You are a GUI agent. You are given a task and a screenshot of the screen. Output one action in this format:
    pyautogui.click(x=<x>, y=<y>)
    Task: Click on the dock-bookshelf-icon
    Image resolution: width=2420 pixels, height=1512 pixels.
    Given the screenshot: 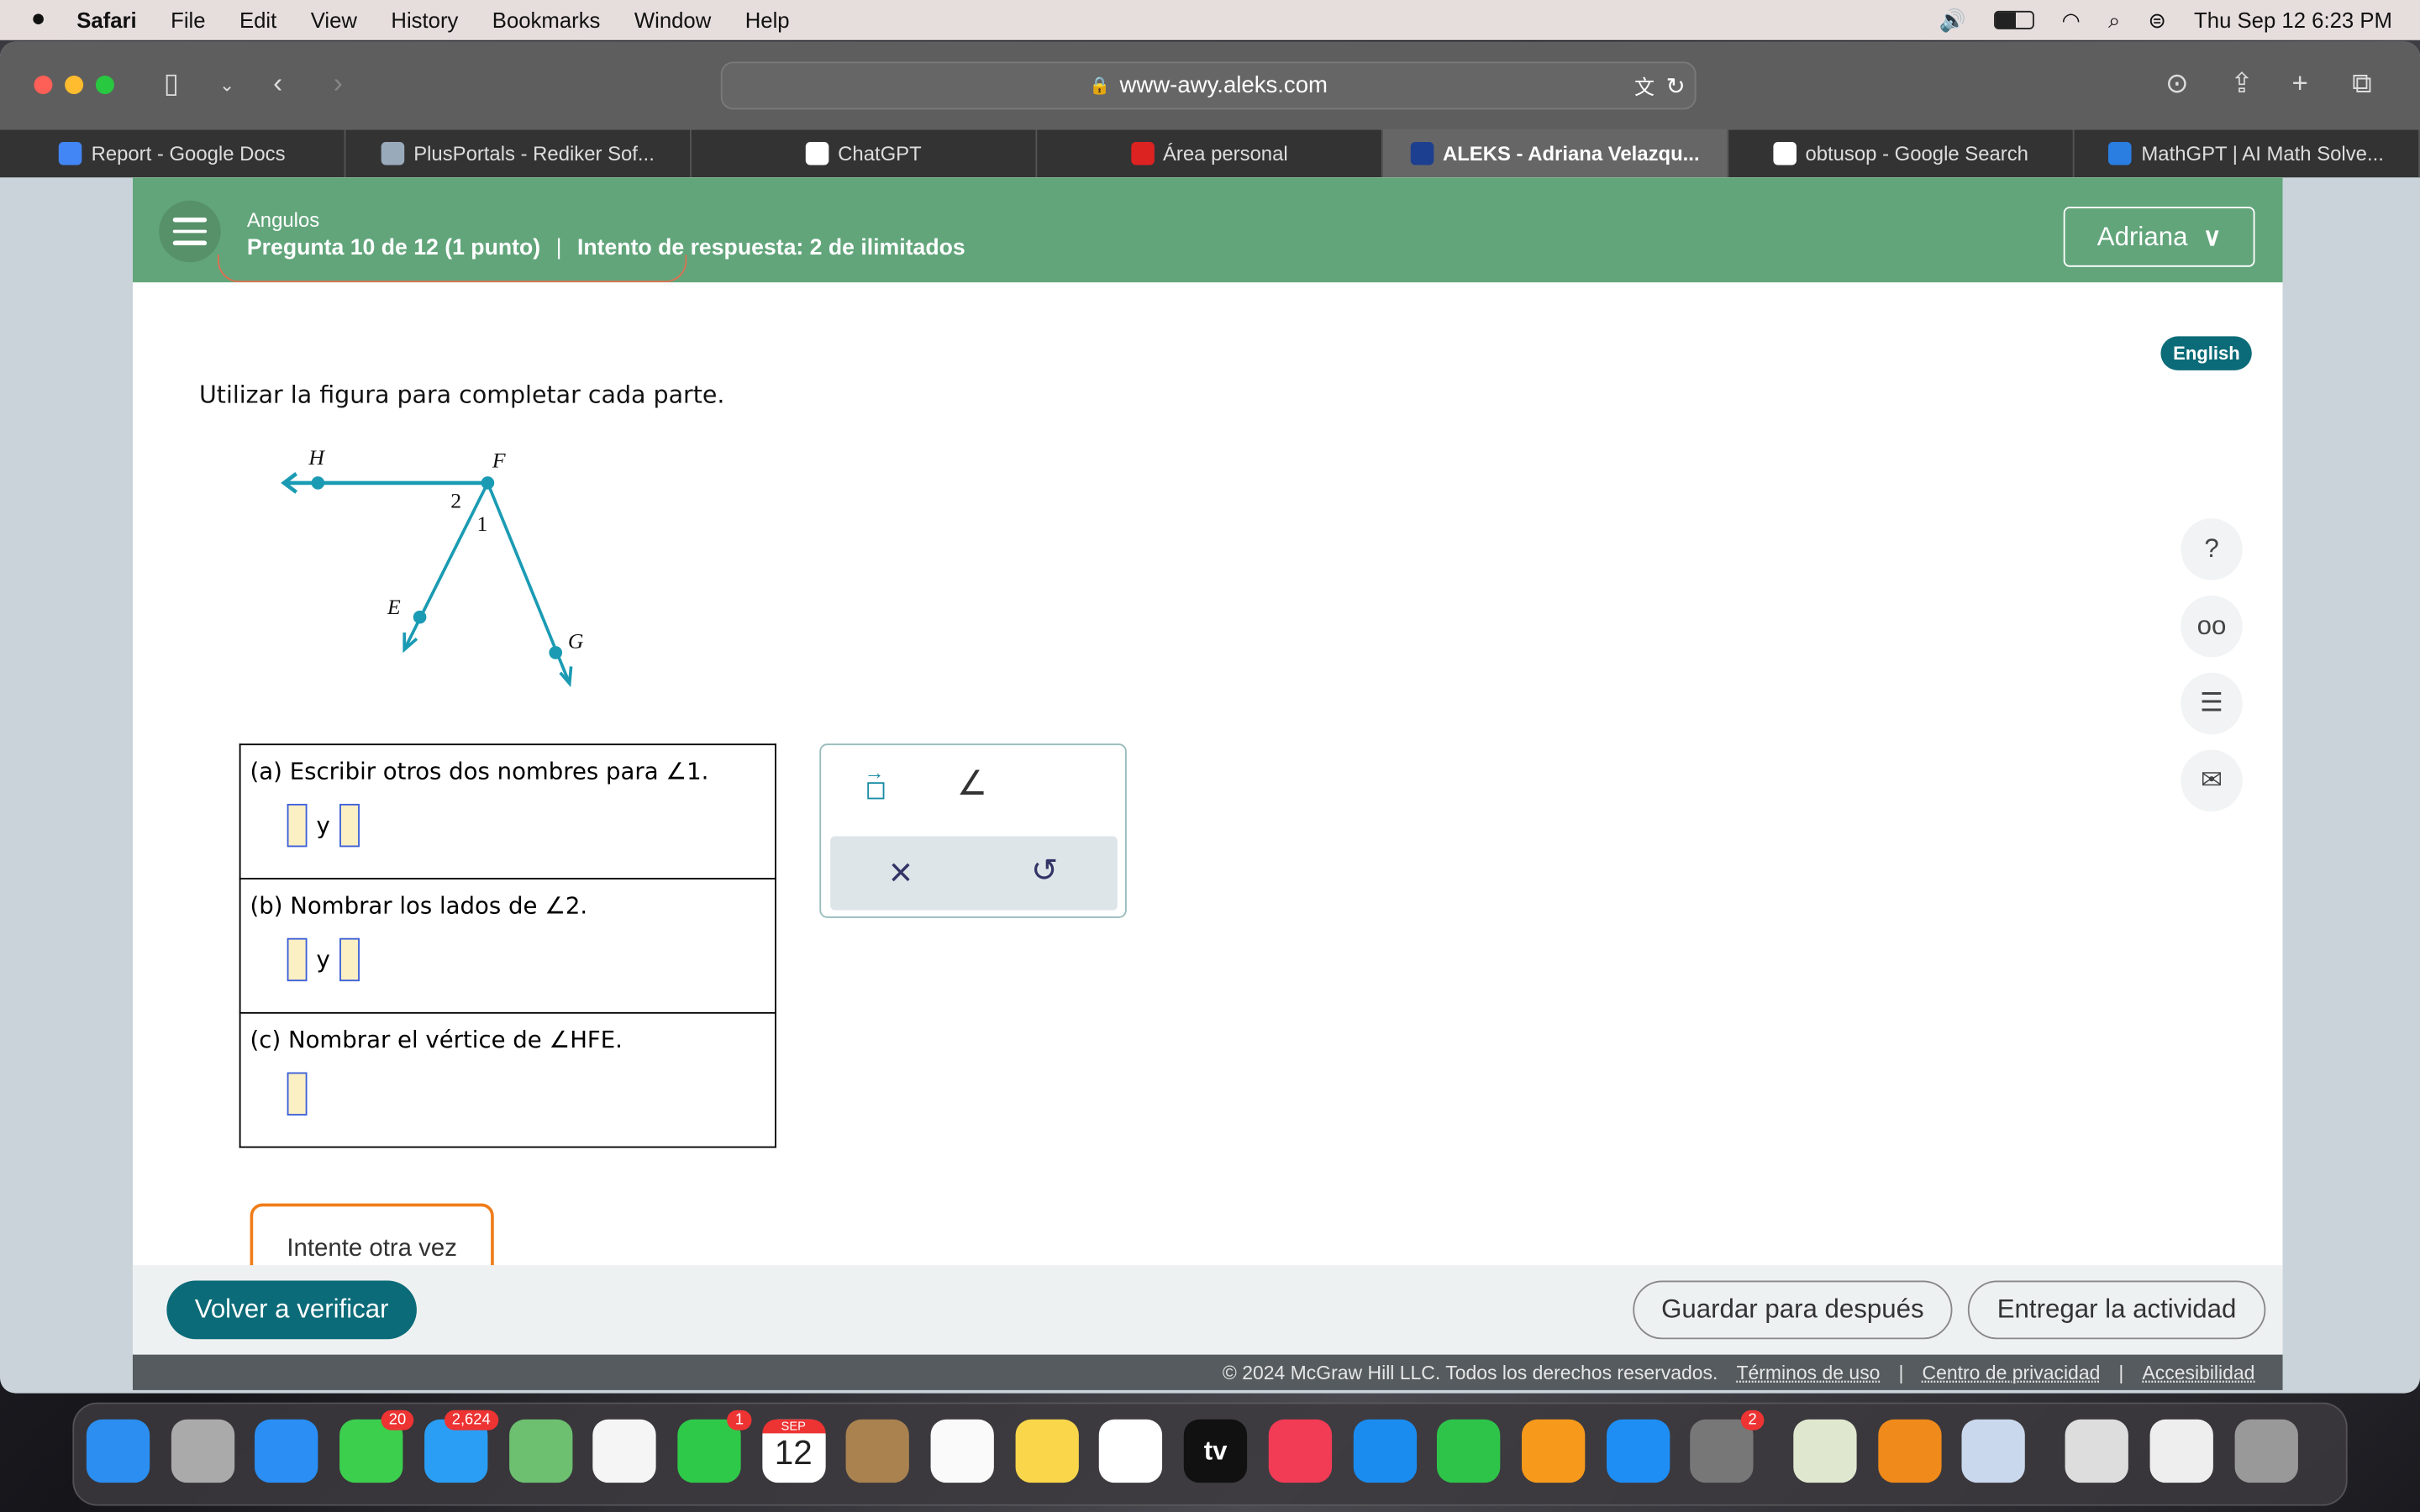 What is the action you would take?
    pyautogui.click(x=1825, y=1451)
    